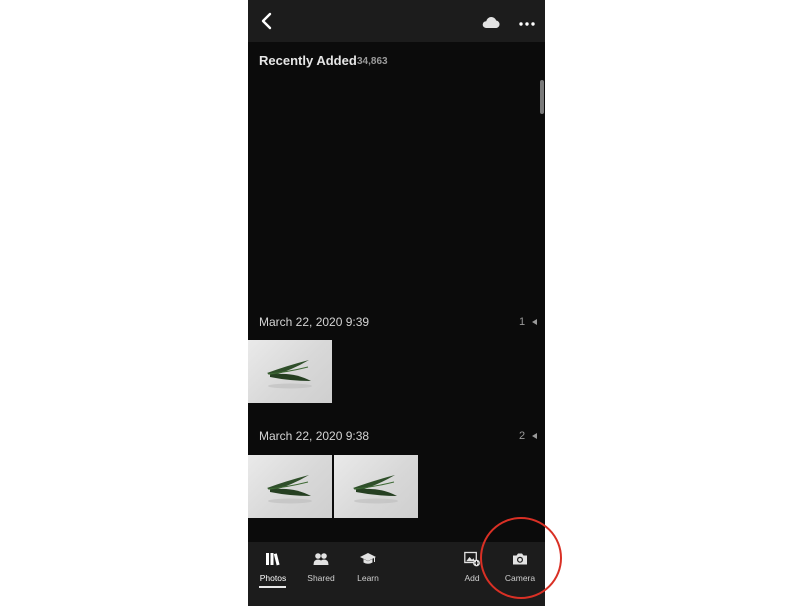  Describe the element at coordinates (368, 568) in the screenshot. I see `tab-learn: Learn` at that location.